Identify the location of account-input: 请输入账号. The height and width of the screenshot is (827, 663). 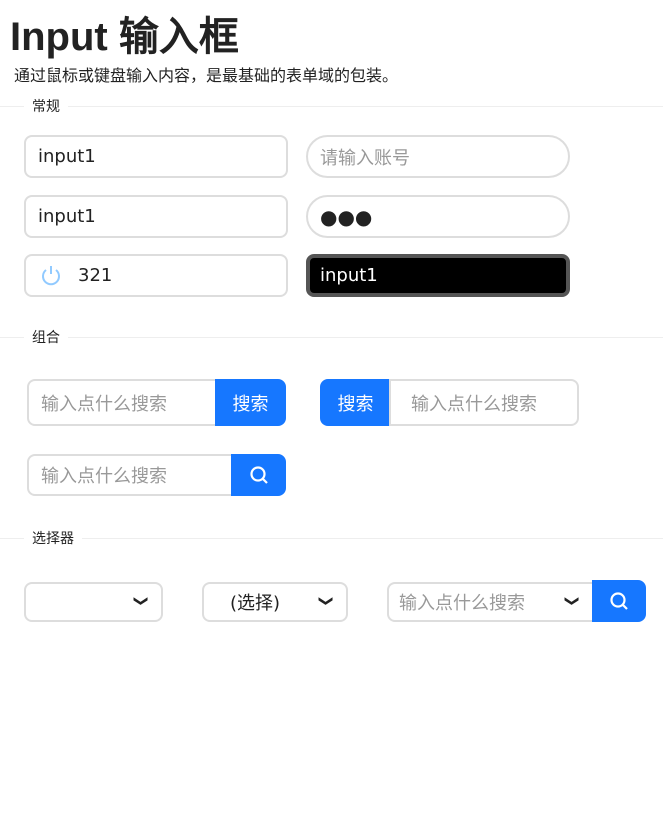
(438, 156).